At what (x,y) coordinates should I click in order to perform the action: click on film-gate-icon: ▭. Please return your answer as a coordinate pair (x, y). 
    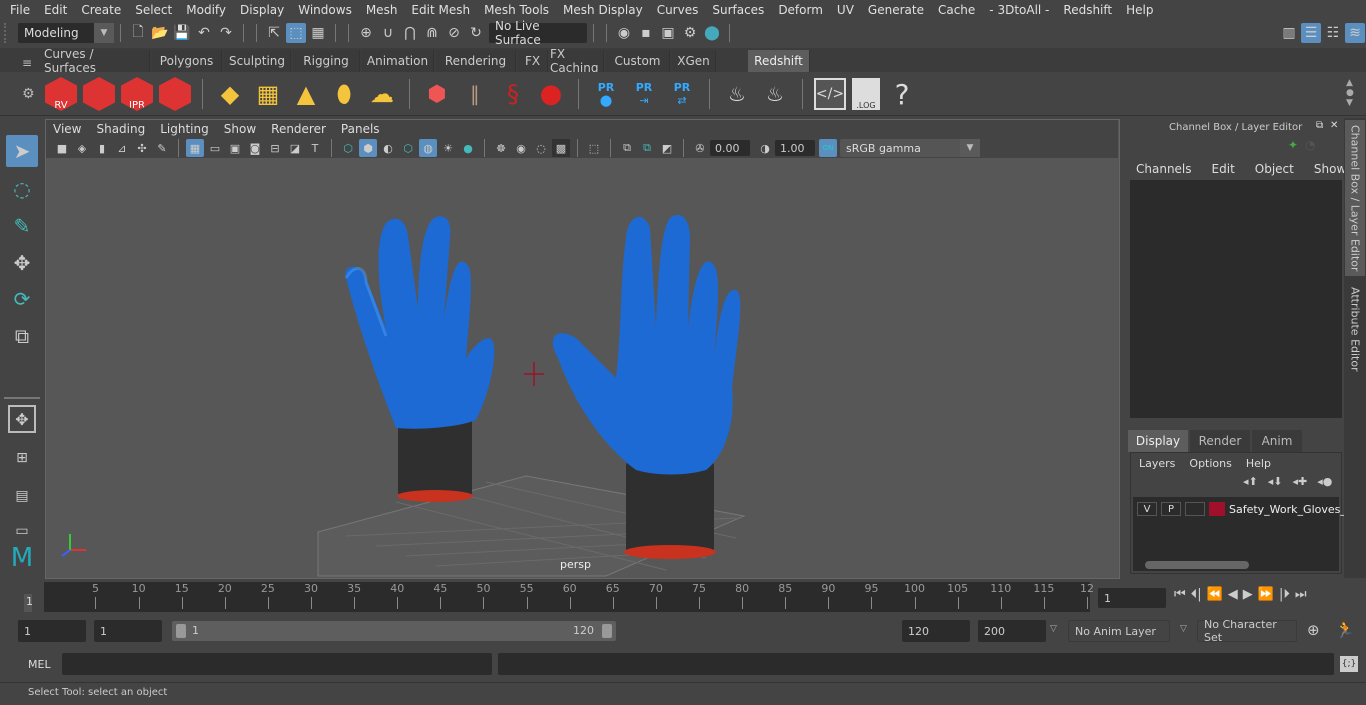
    Looking at the image, I should click on (215, 148).